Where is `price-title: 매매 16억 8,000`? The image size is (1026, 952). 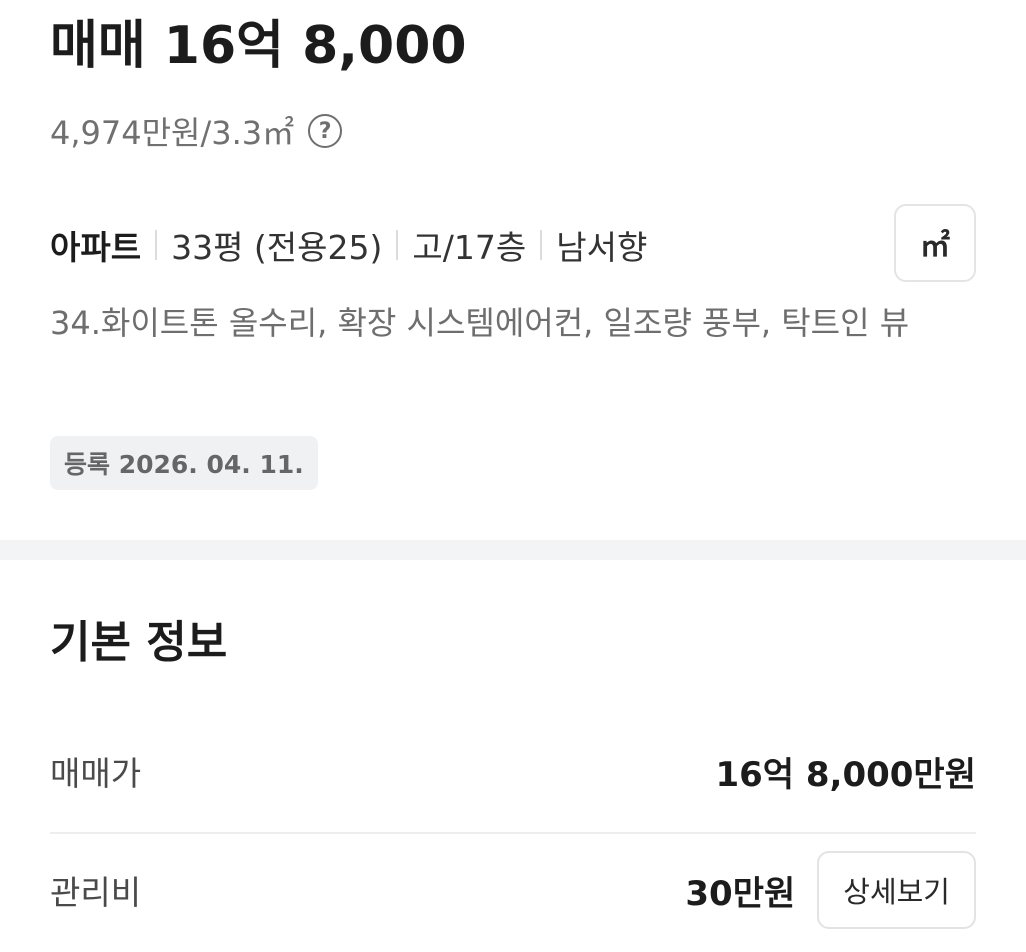
price-title: 매매 16억 8,000 is located at coordinates (258, 46).